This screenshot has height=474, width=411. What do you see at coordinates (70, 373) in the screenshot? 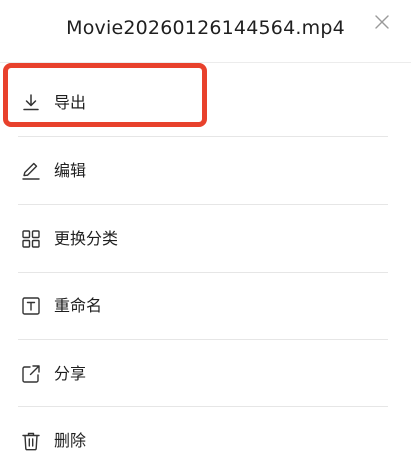
I see `menu-item-label: 分享` at bounding box center [70, 373].